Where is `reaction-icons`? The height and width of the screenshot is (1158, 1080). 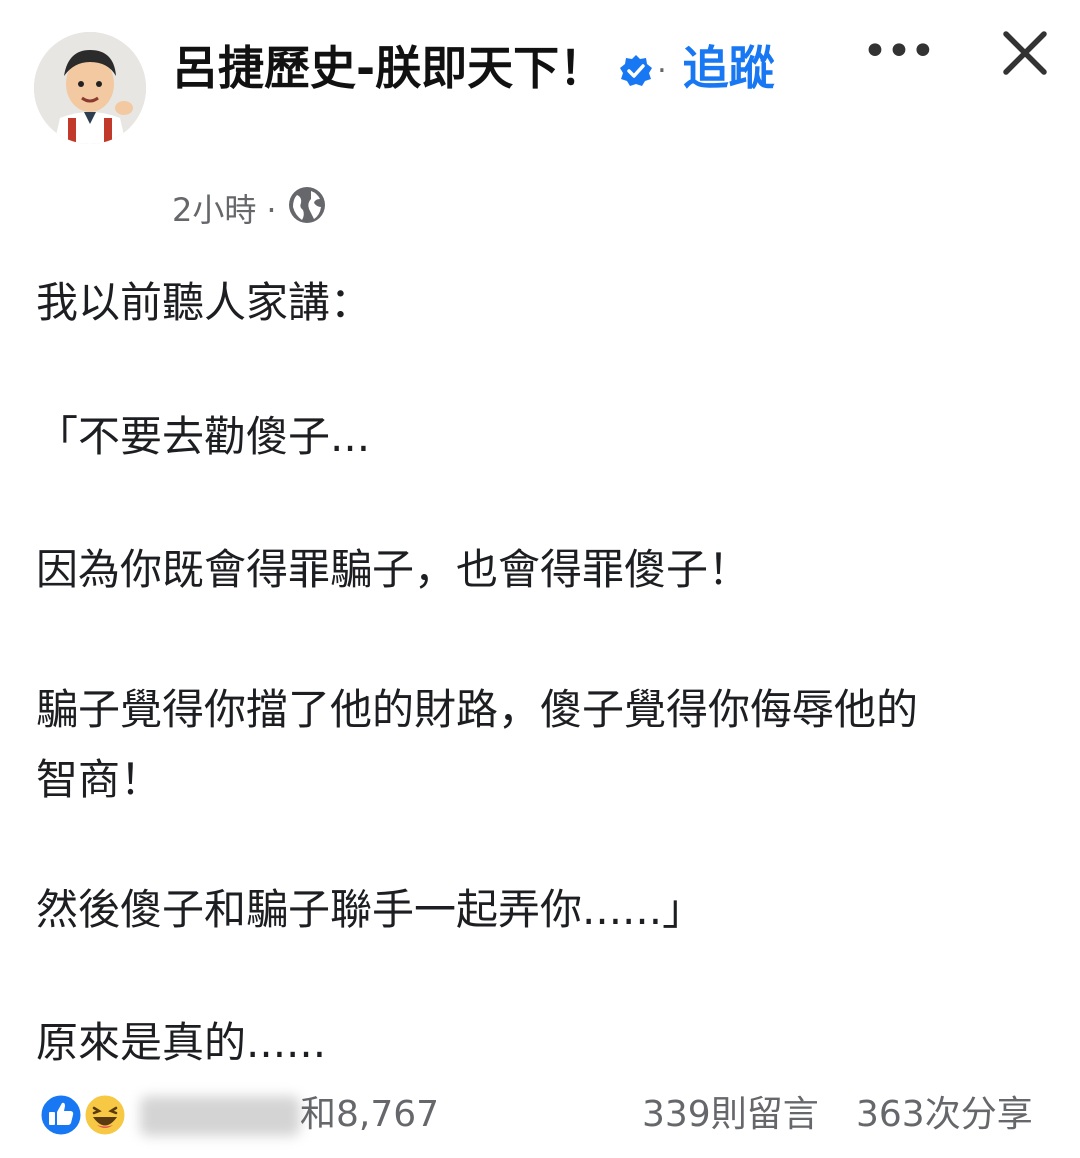 reaction-icons is located at coordinates (86, 1115).